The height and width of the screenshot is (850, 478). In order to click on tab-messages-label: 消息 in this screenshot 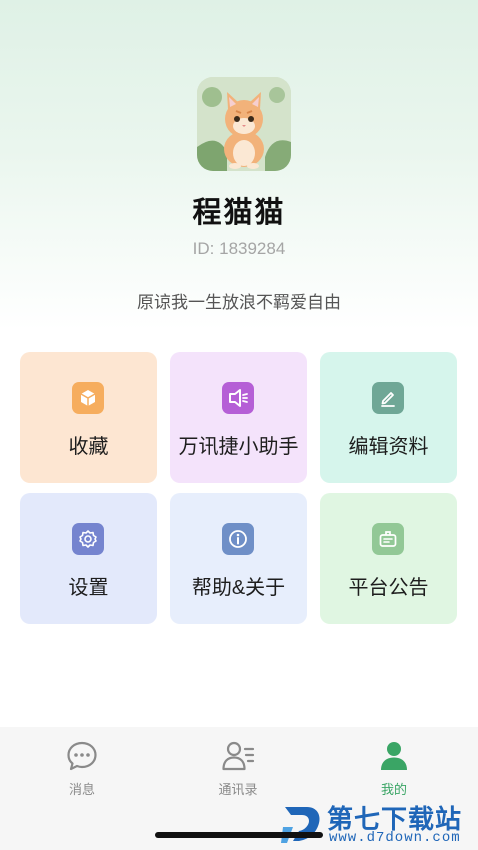, I will do `click(81, 789)`.